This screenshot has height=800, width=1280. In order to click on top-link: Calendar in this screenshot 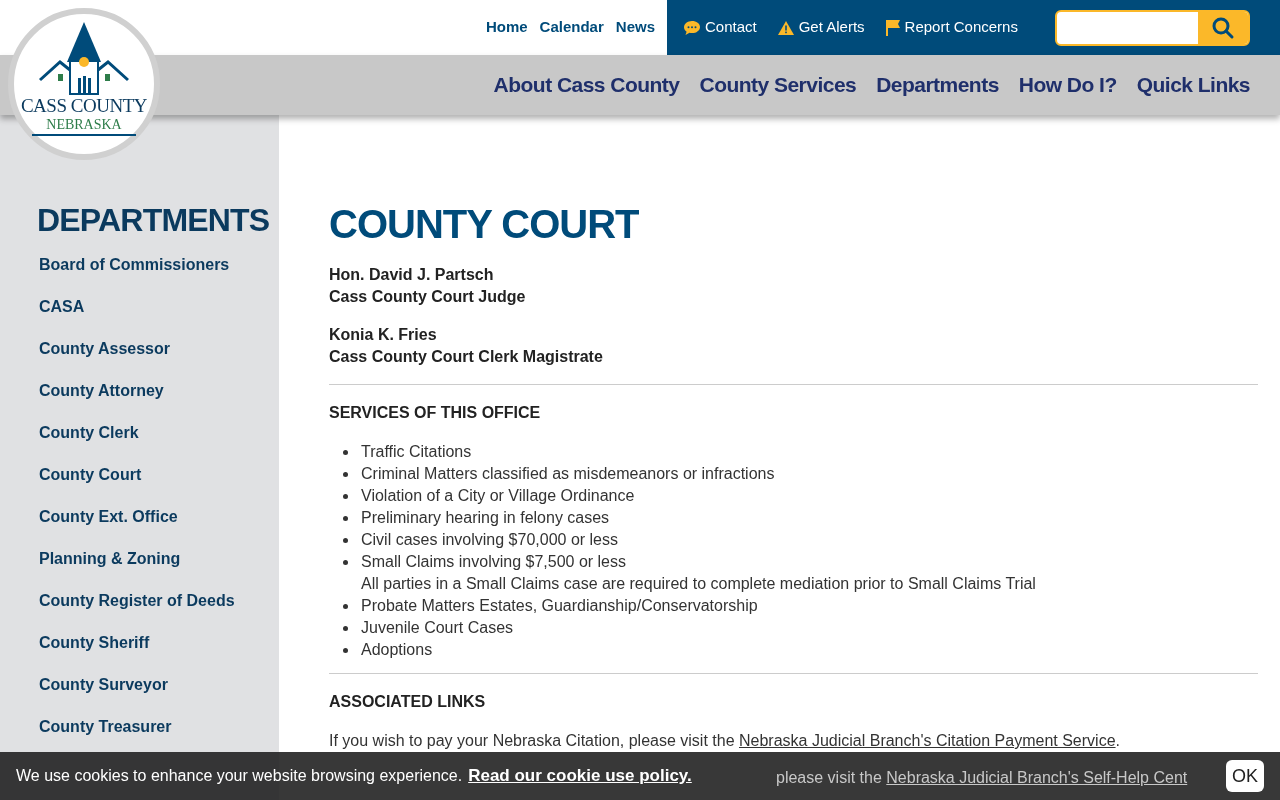, I will do `click(571, 27)`.